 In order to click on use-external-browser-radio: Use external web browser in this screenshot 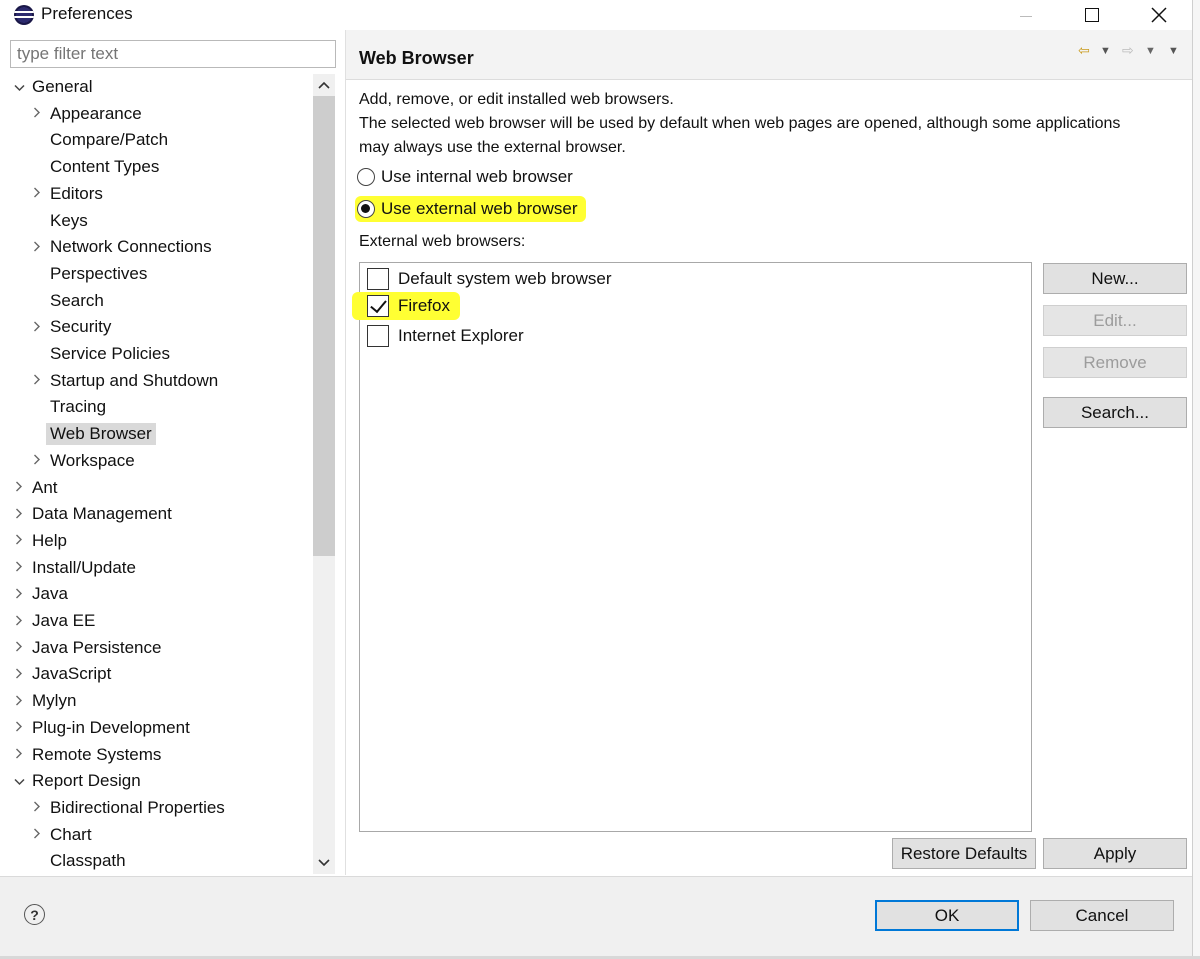, I will do `click(470, 209)`.